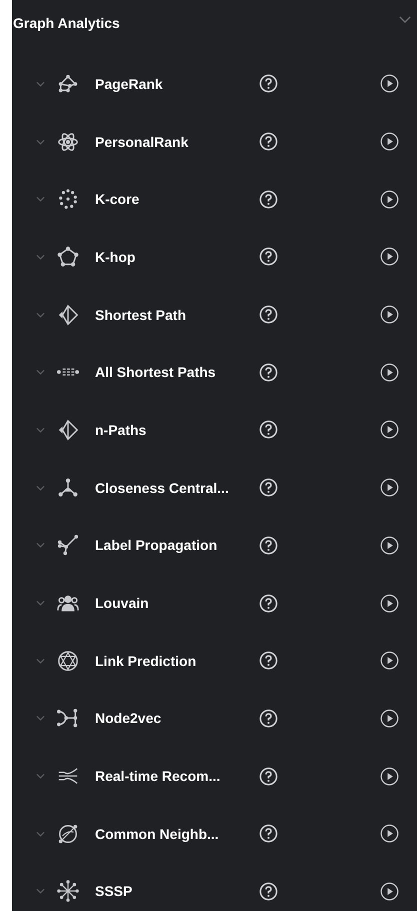 This screenshot has height=911, width=417. What do you see at coordinates (68, 545) in the screenshot?
I see `branch-icon` at bounding box center [68, 545].